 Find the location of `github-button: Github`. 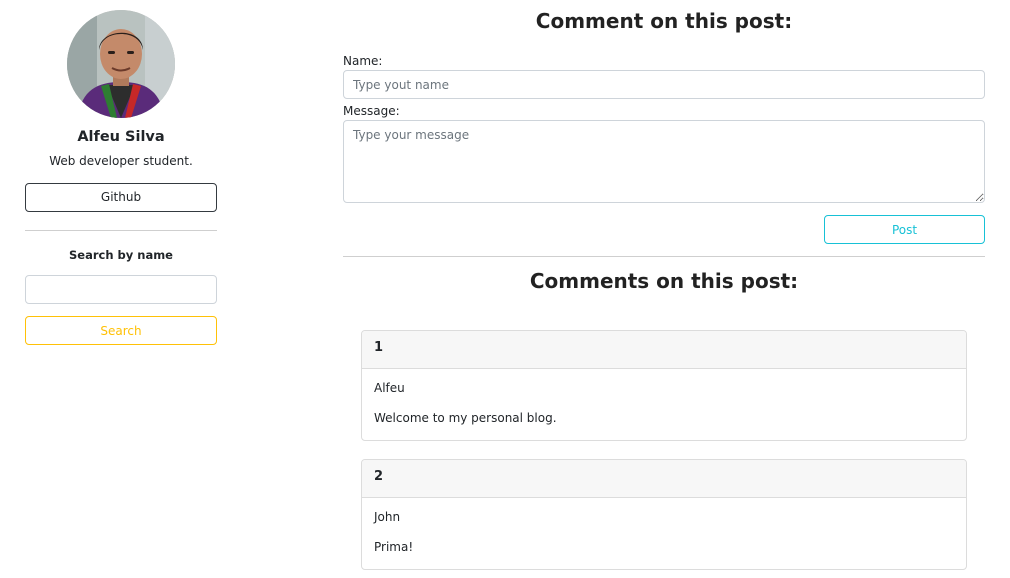

github-button: Github is located at coordinates (121, 197).